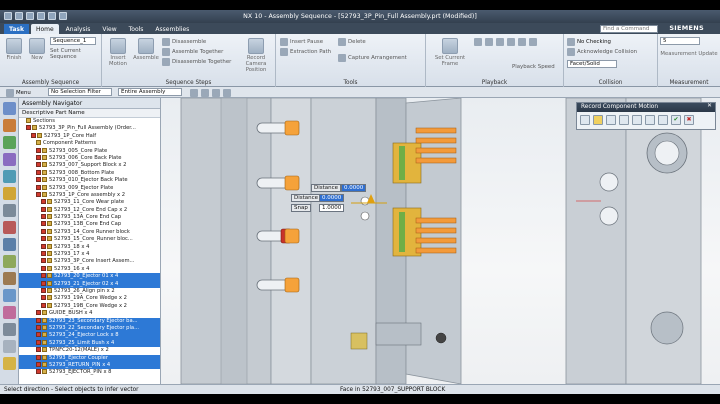  What do you see at coordinates (89, 343) in the screenshot?
I see `navigator-row: 52793_25_Limit Bush x 4` at bounding box center [89, 343].